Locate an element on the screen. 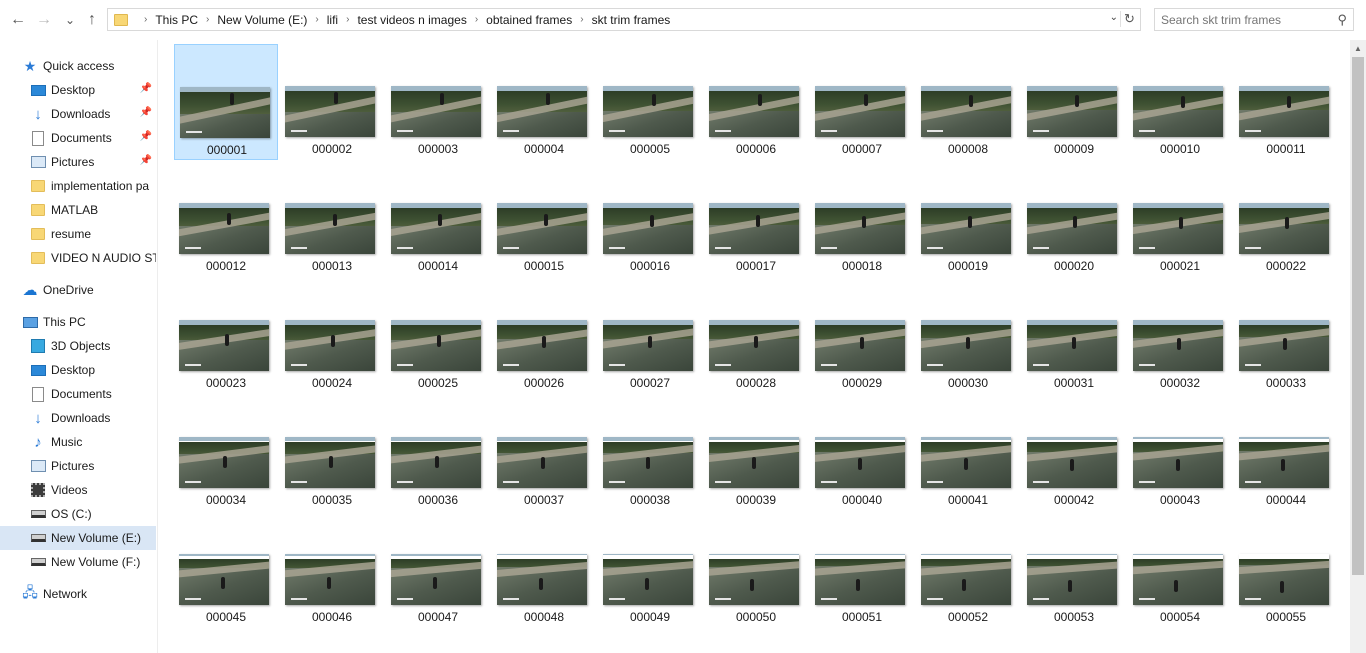 The image size is (1366, 653). file-item: 000045 is located at coordinates (226, 570).